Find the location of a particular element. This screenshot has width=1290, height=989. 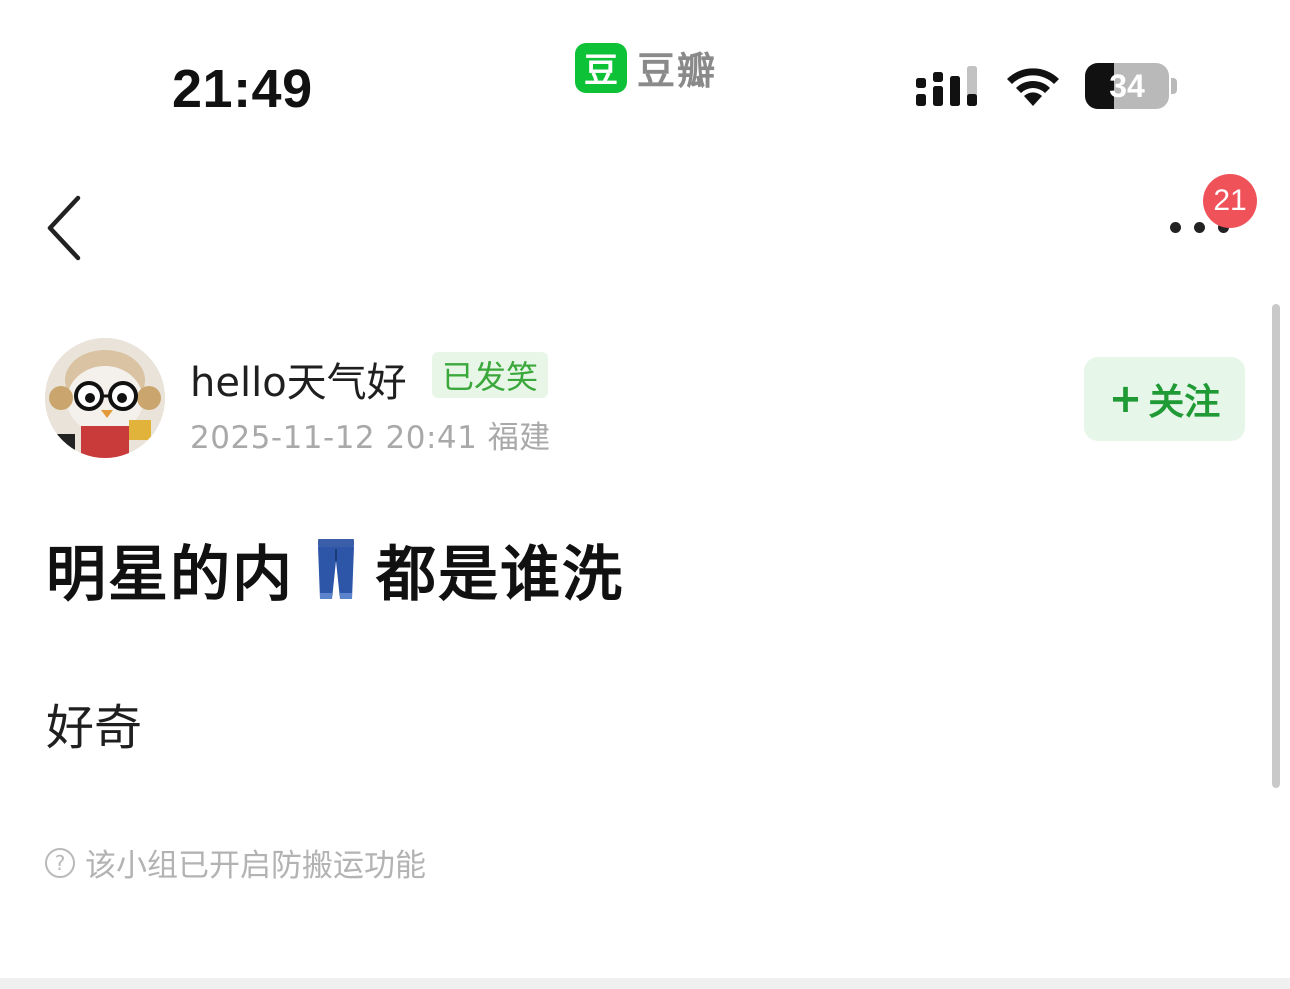

notification-badge: 21 is located at coordinates (1230, 201).